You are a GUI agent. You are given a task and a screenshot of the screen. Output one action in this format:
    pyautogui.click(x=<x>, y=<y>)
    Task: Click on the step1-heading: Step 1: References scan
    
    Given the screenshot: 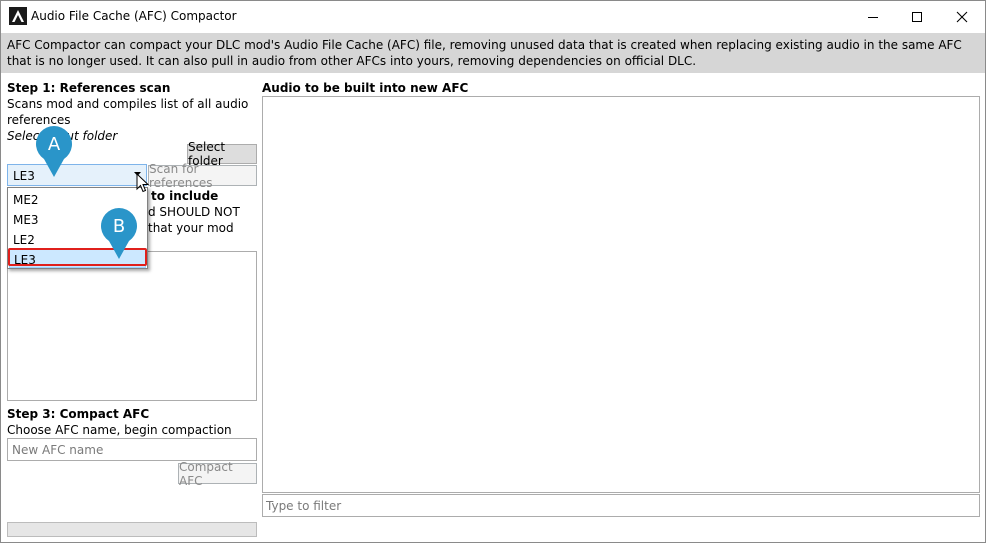 What is the action you would take?
    pyautogui.click(x=89, y=88)
    